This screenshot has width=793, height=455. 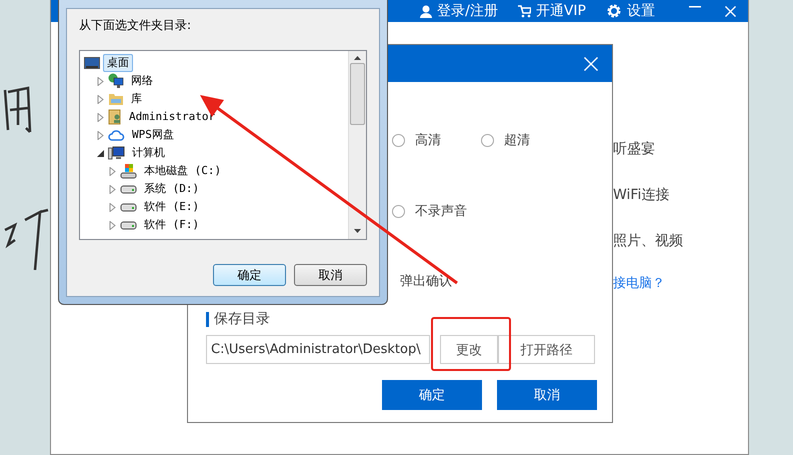 I want to click on feature-text: 照片、视频, so click(x=648, y=241).